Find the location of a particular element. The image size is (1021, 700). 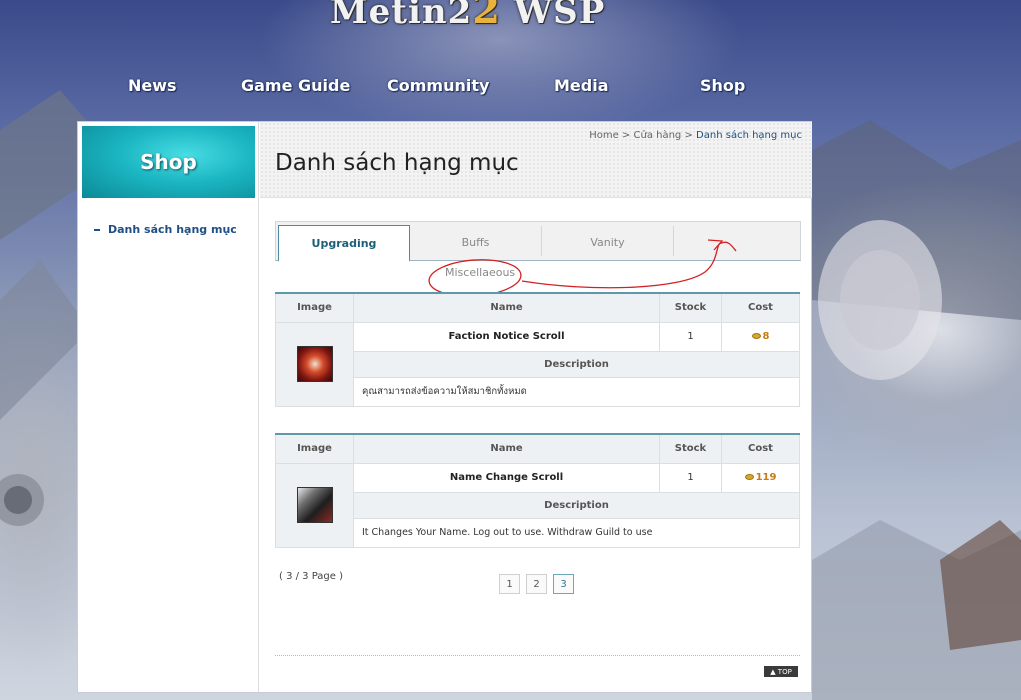

name-change-scroll-icon is located at coordinates (314, 505).